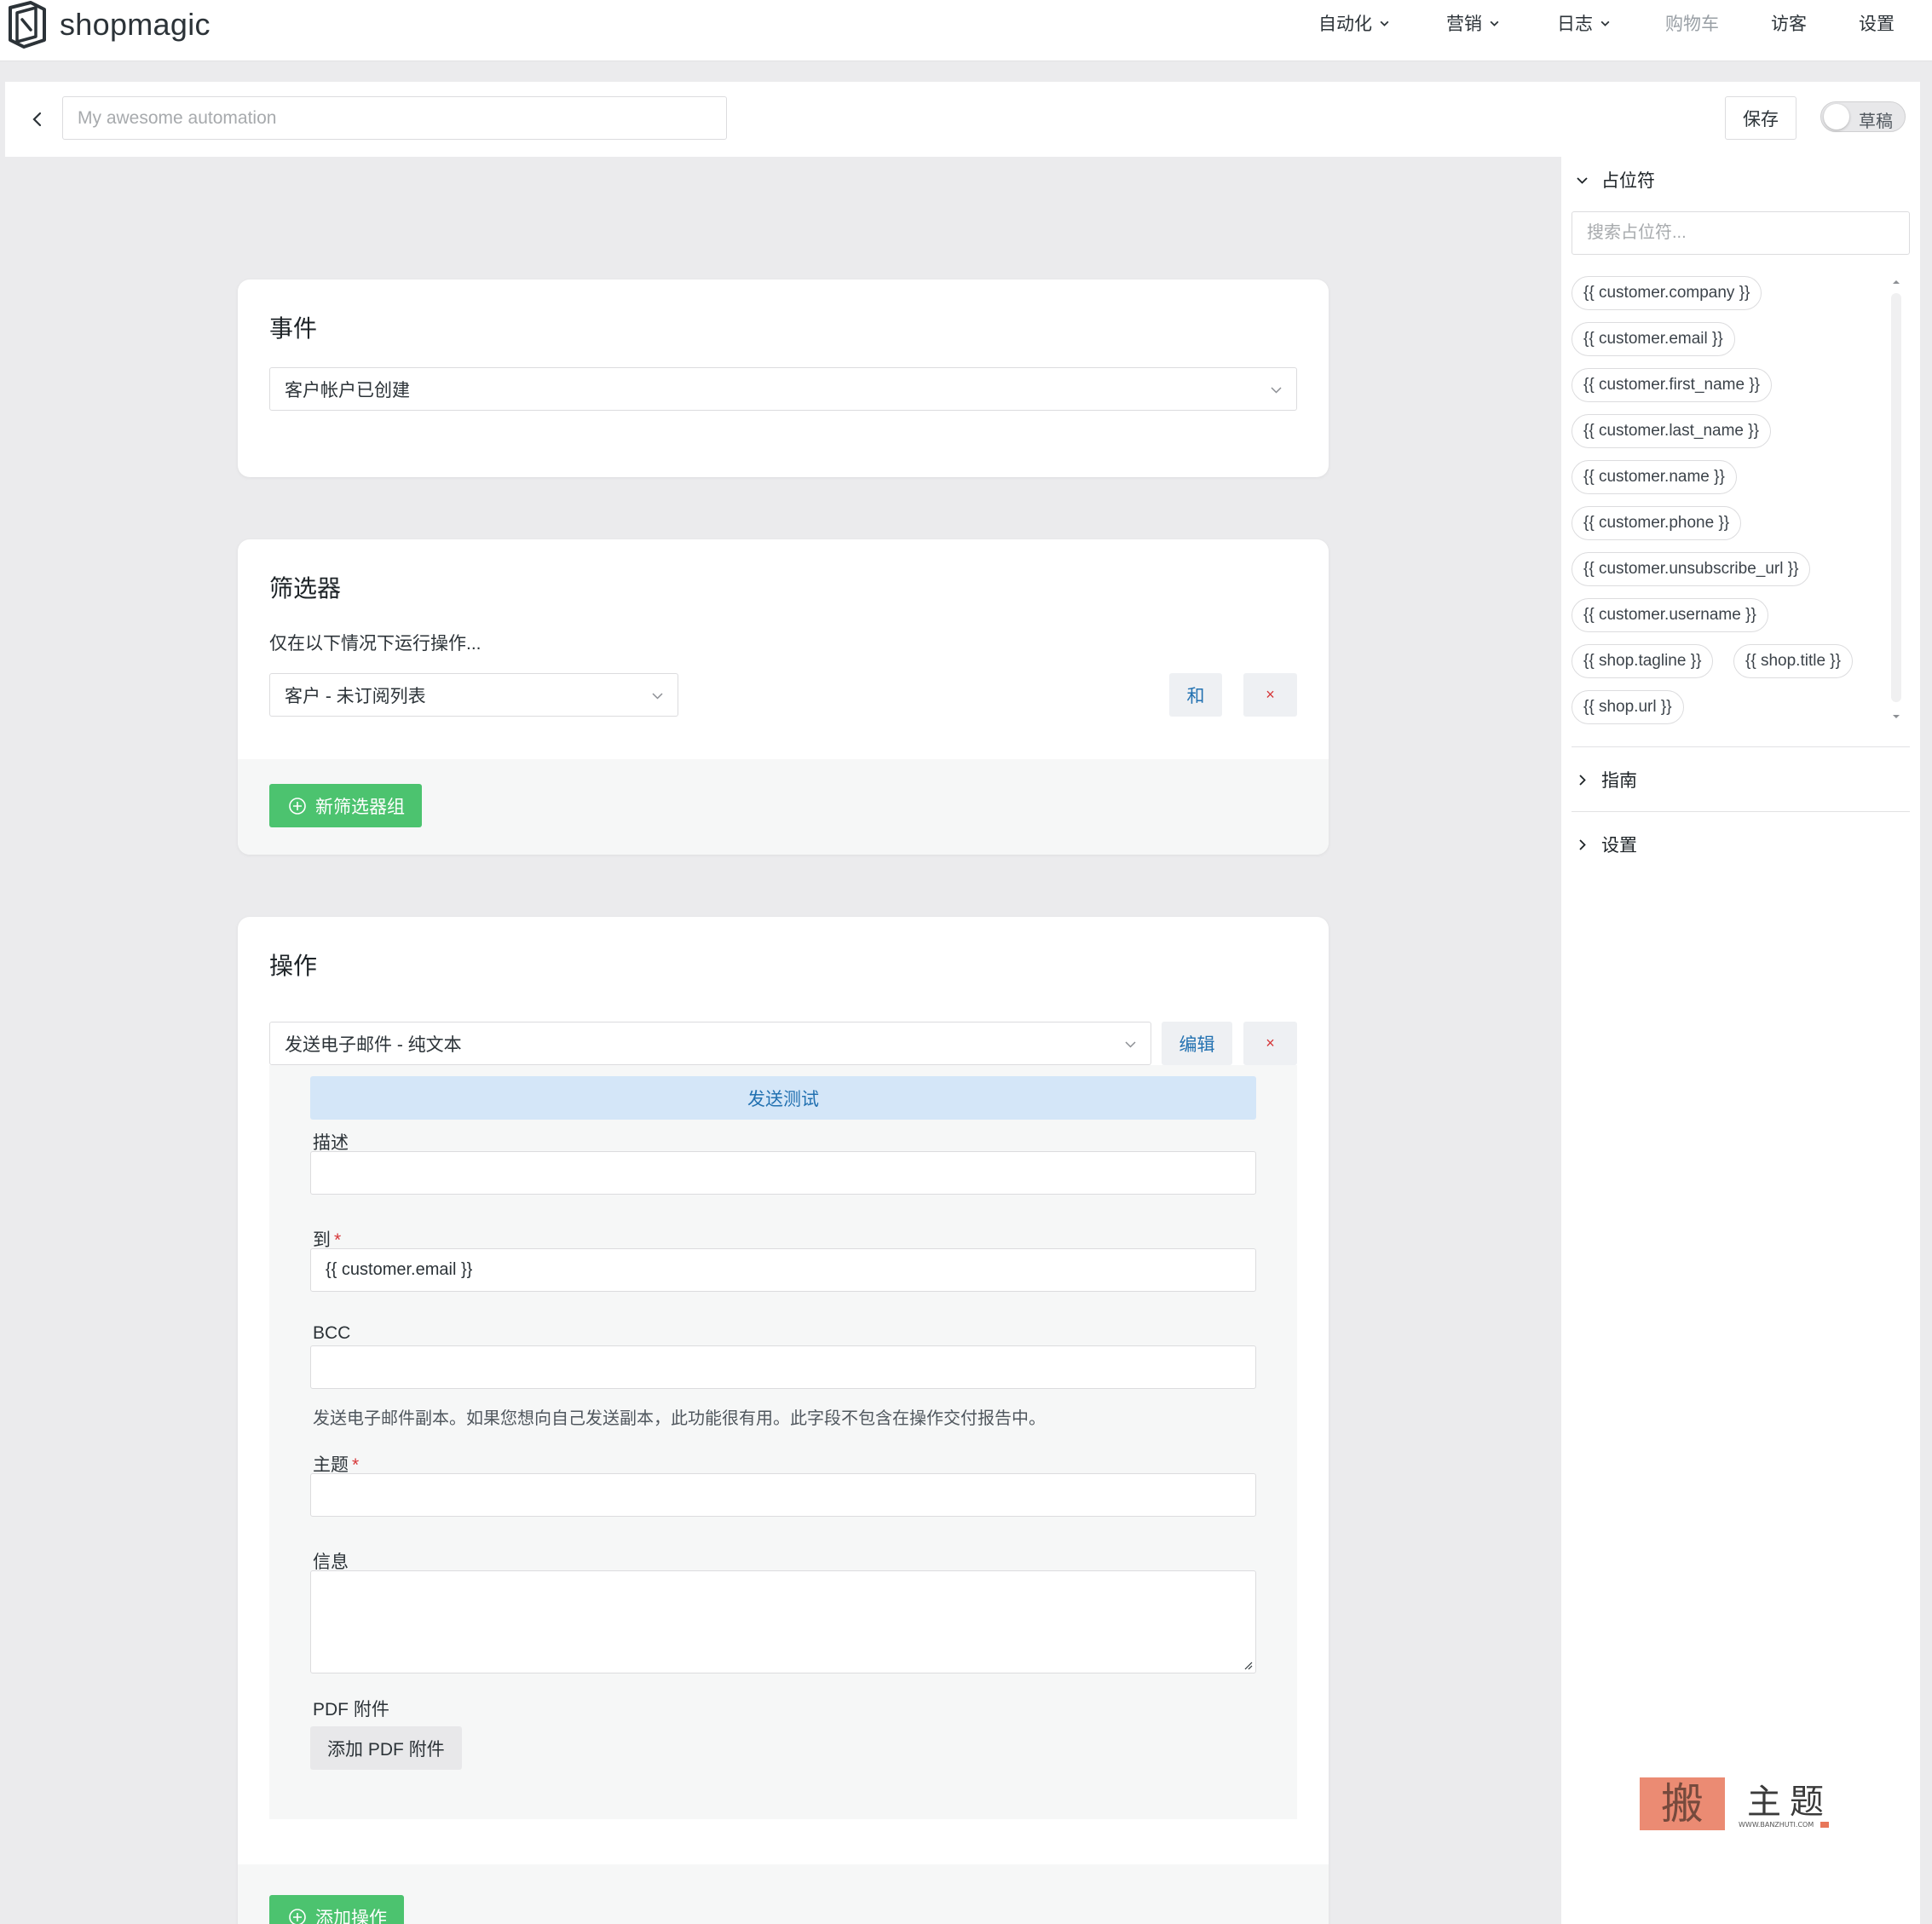  Describe the element at coordinates (1896, 282) in the screenshot. I see `scroll-up-icon` at that location.